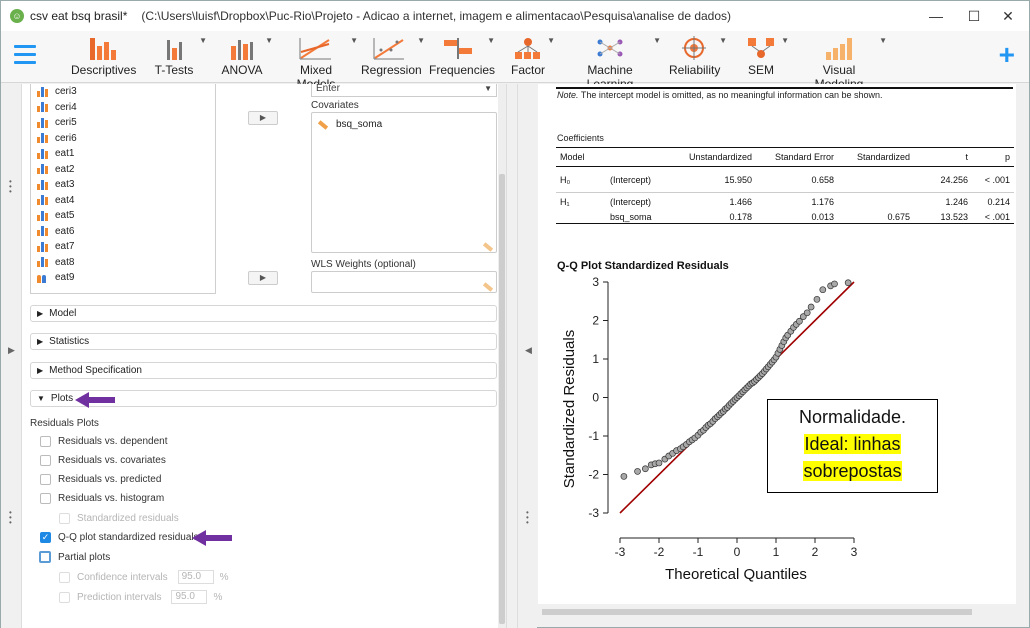  What do you see at coordinates (528, 350) in the screenshot?
I see `collapse-right-icon: ◀` at bounding box center [528, 350].